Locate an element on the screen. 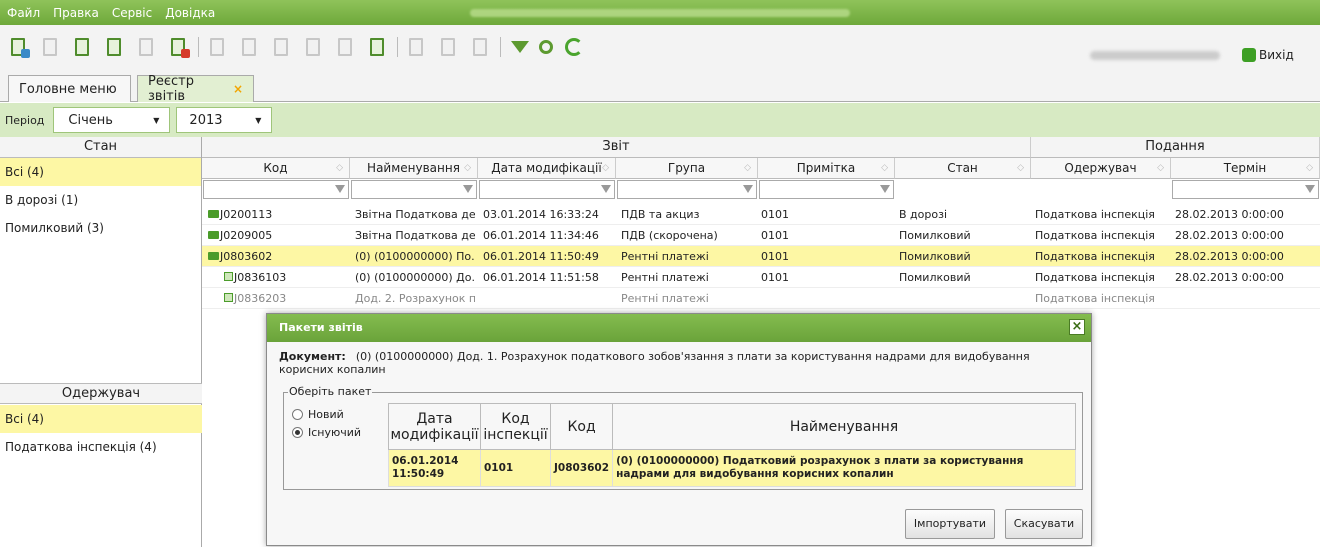 This screenshot has width=1320, height=547. filter-code-input is located at coordinates (276, 189).